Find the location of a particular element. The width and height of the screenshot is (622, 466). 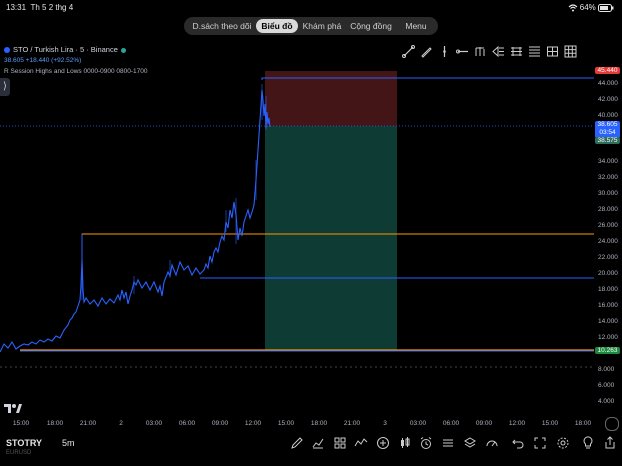

brush-icon is located at coordinates (426, 51).